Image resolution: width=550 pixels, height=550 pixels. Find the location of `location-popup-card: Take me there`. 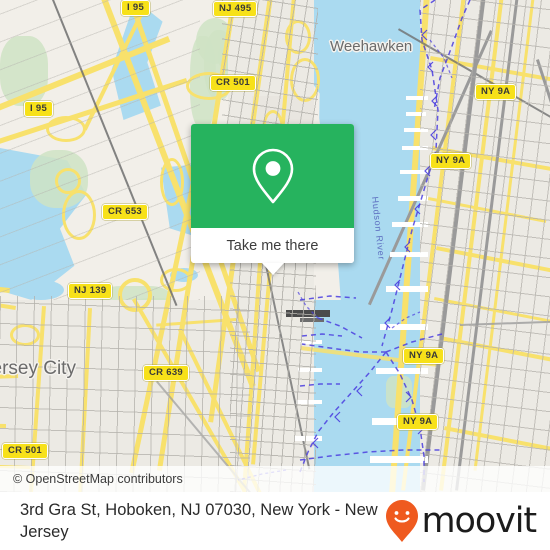

location-popup-card: Take me there is located at coordinates (272, 199).